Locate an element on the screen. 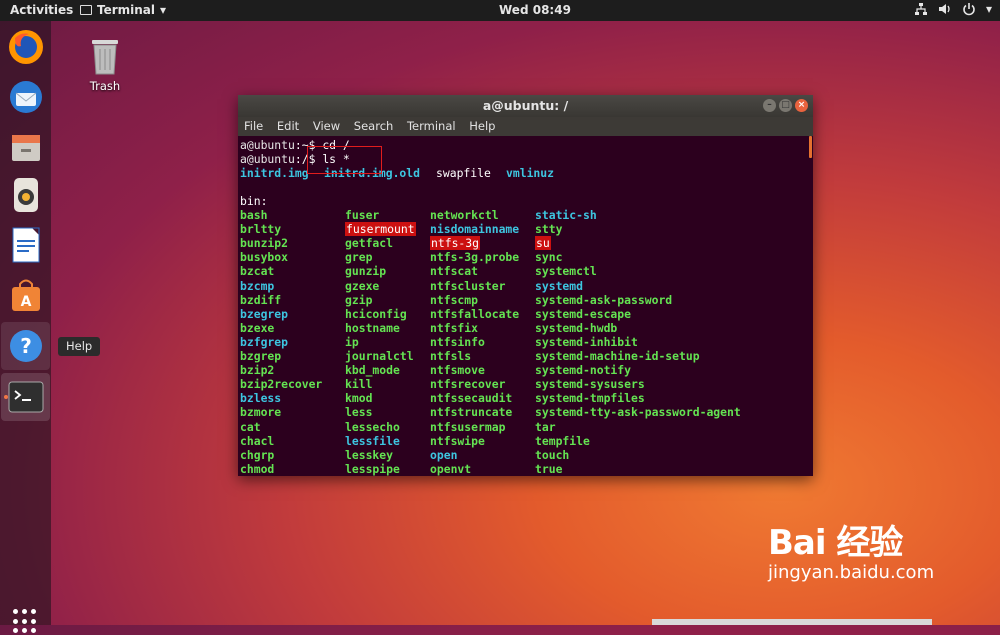 The height and width of the screenshot is (635, 1000). file-entry: nisdomainname is located at coordinates (475, 229).